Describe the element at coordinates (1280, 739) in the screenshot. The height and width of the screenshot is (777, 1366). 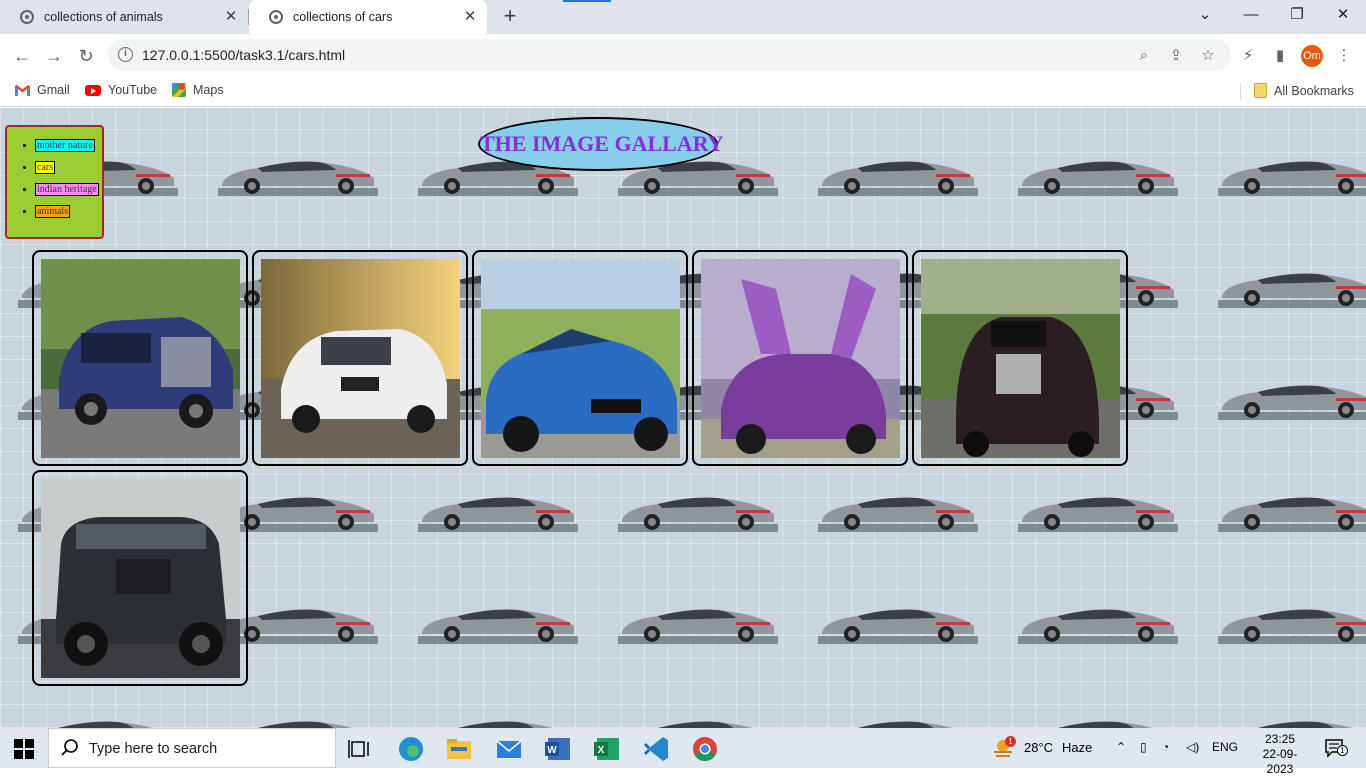
I see `clock-time: 23:25` at that location.